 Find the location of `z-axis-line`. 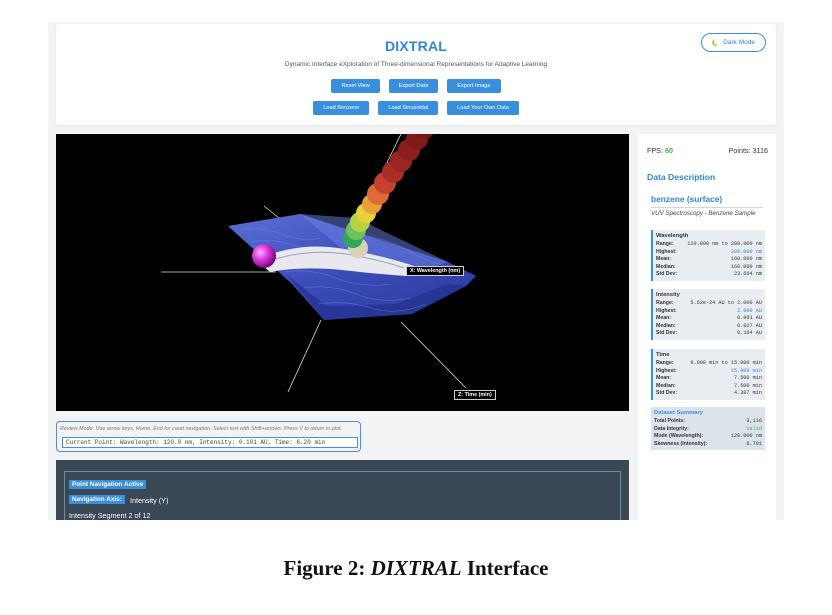

z-axis-line is located at coordinates (304, 356).